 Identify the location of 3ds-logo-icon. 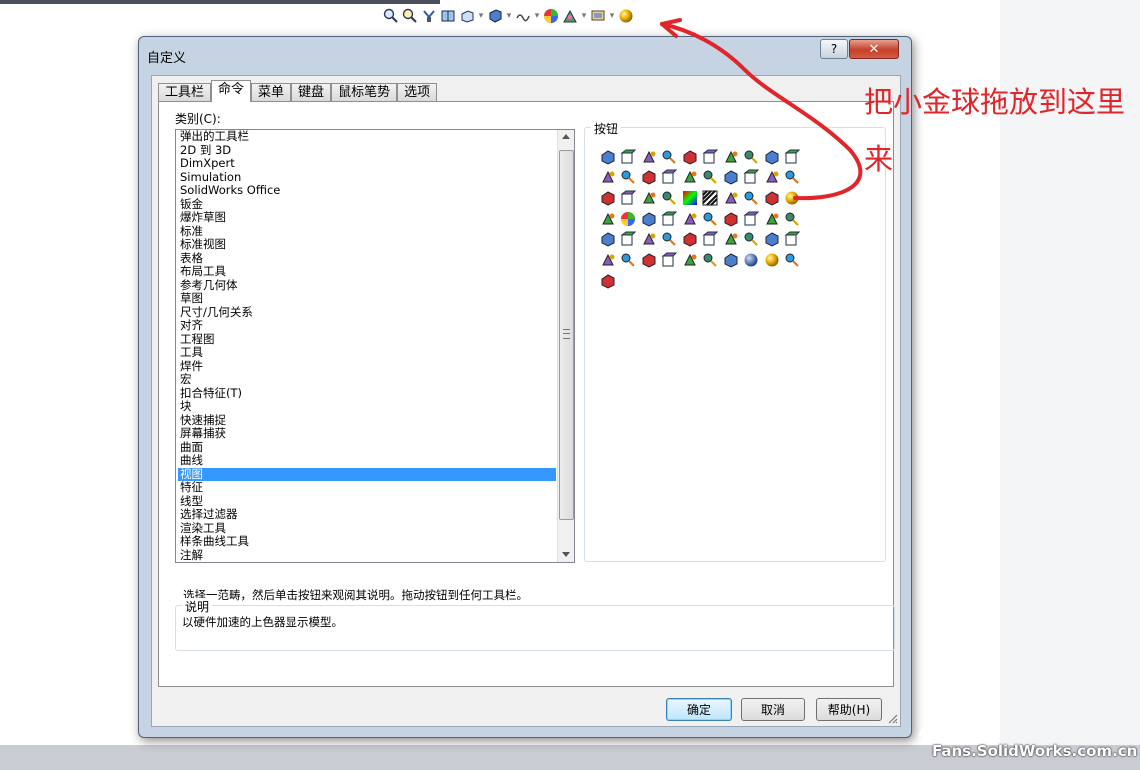
(935, 726).